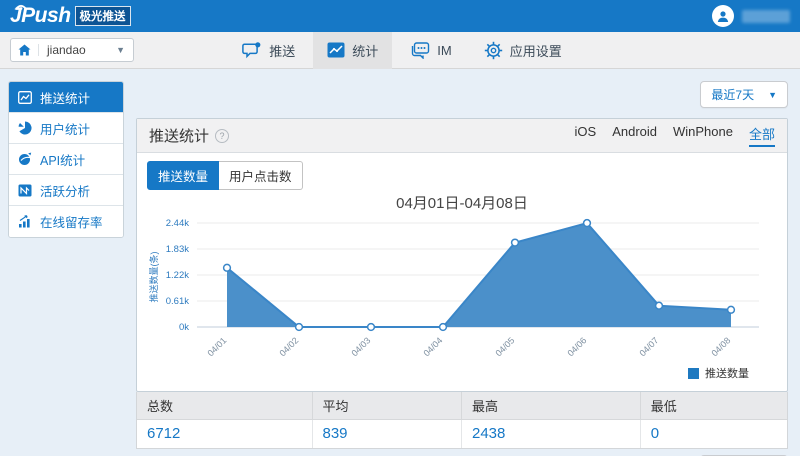 The width and height of the screenshot is (800, 456). Describe the element at coordinates (365, 51) in the screenshot. I see `tab-stats-label: 统计` at that location.